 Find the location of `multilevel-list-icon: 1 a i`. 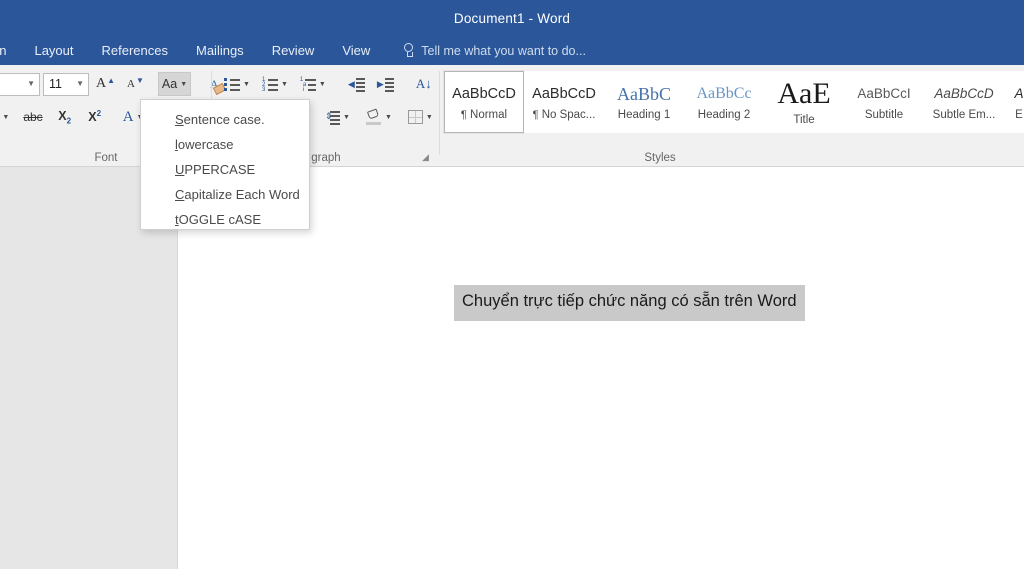

multilevel-list-icon: 1 a i is located at coordinates (308, 85).